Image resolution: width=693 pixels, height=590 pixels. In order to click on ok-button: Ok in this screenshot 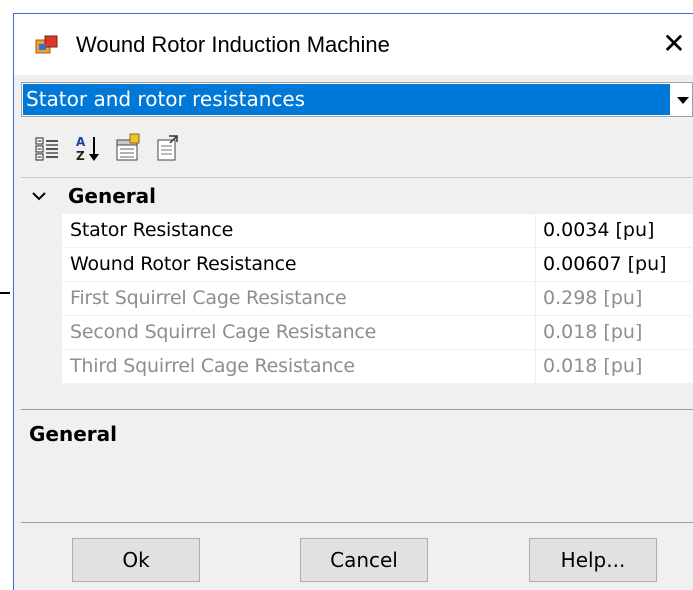, I will do `click(136, 560)`.